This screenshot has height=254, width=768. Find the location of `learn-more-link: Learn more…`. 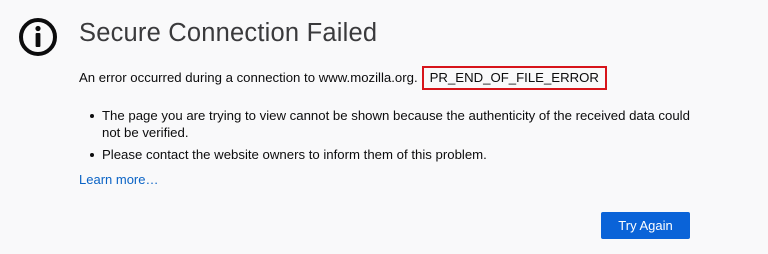

learn-more-link: Learn more… is located at coordinates (118, 179).